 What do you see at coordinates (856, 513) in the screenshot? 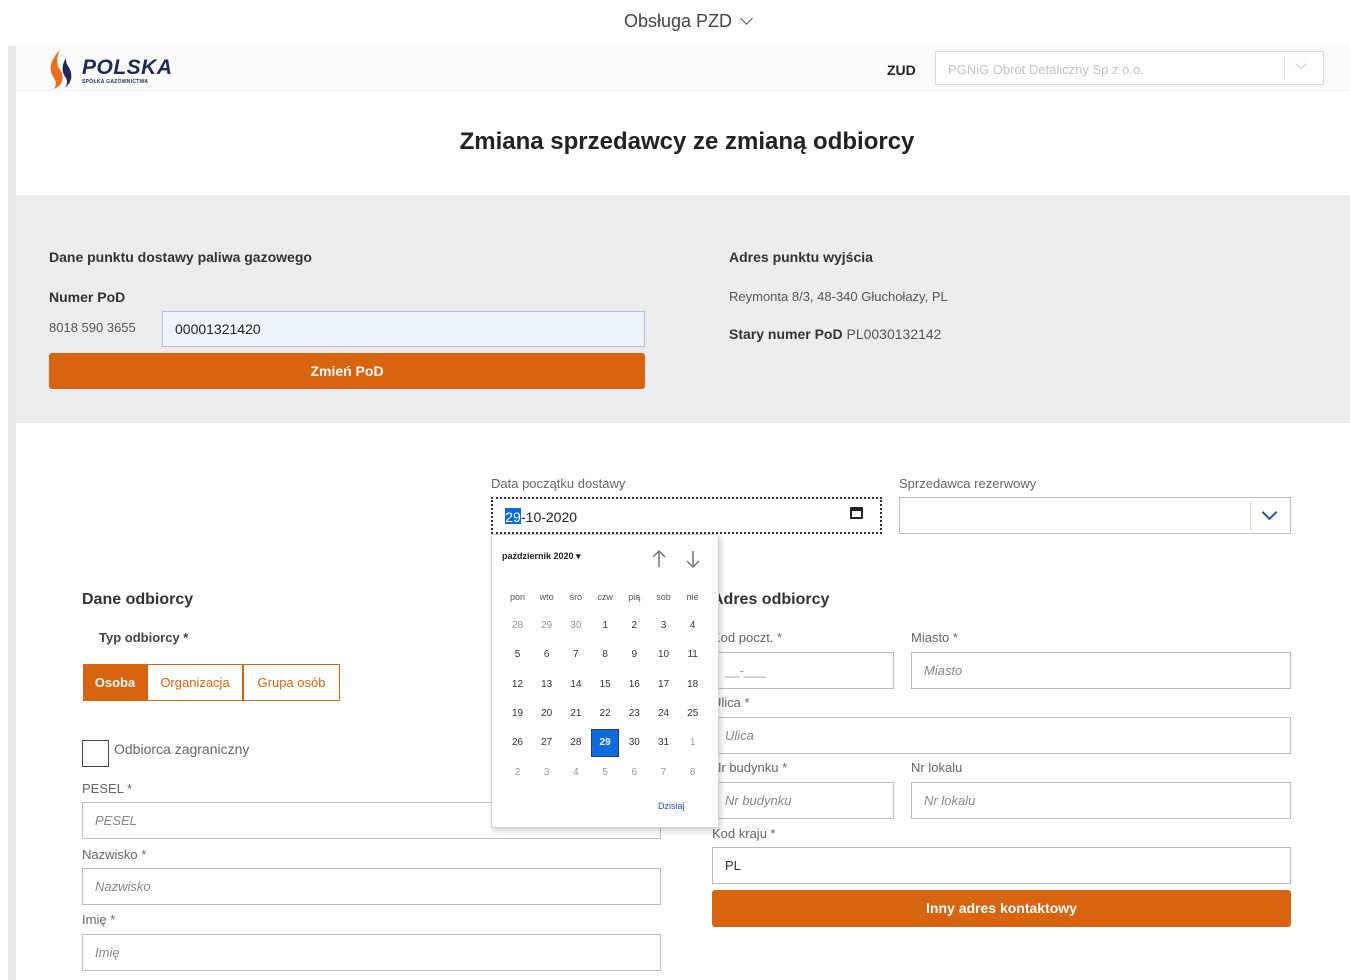
I see `calendar-icon` at bounding box center [856, 513].